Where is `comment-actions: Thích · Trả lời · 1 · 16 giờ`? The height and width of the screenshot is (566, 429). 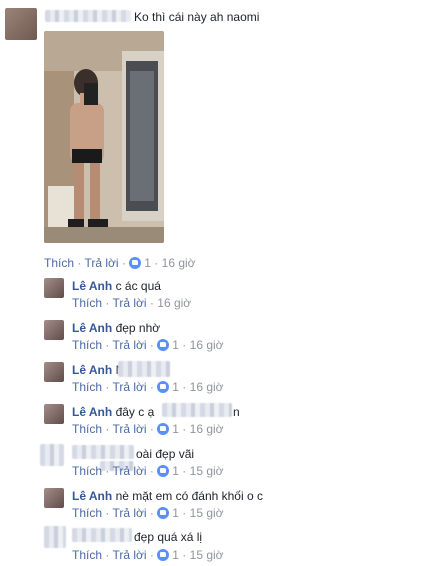 comment-actions: Thích · Trả lời · 1 · 16 giờ is located at coordinates (120, 263).